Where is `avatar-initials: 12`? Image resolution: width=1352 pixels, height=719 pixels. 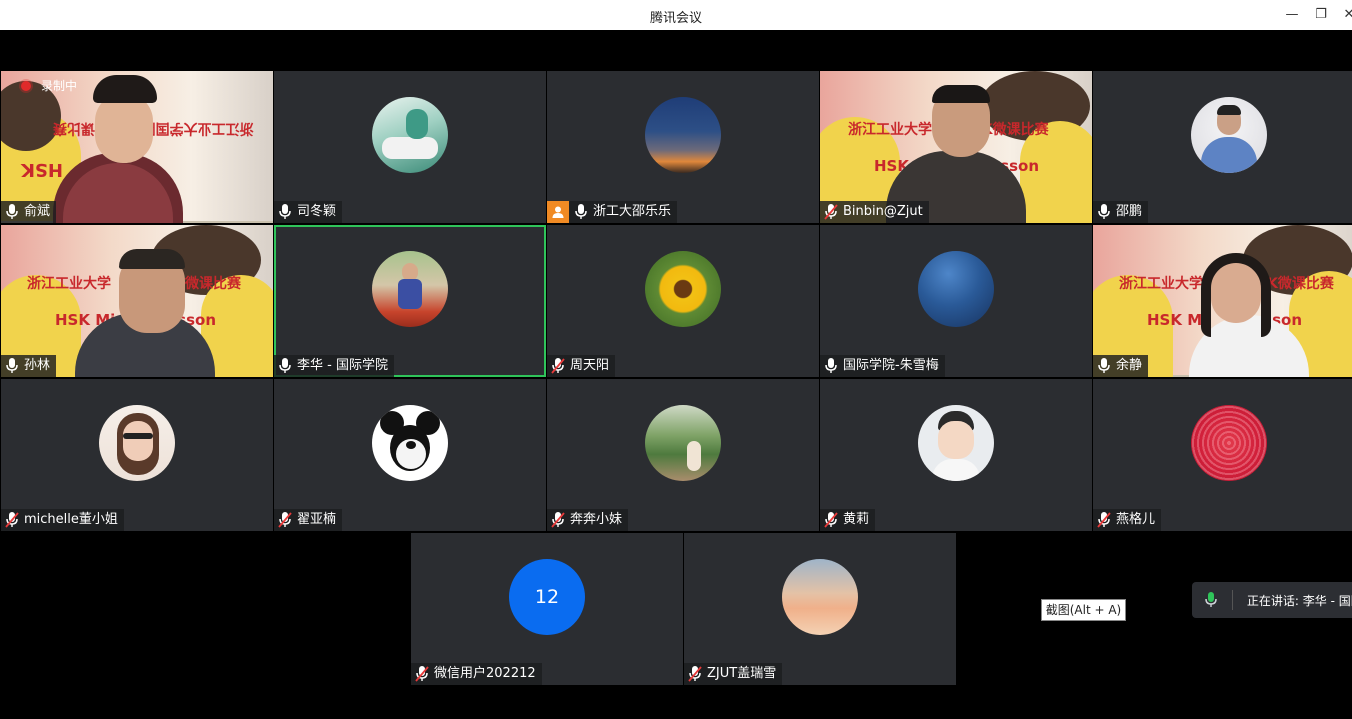
avatar-initials: 12 is located at coordinates (547, 597).